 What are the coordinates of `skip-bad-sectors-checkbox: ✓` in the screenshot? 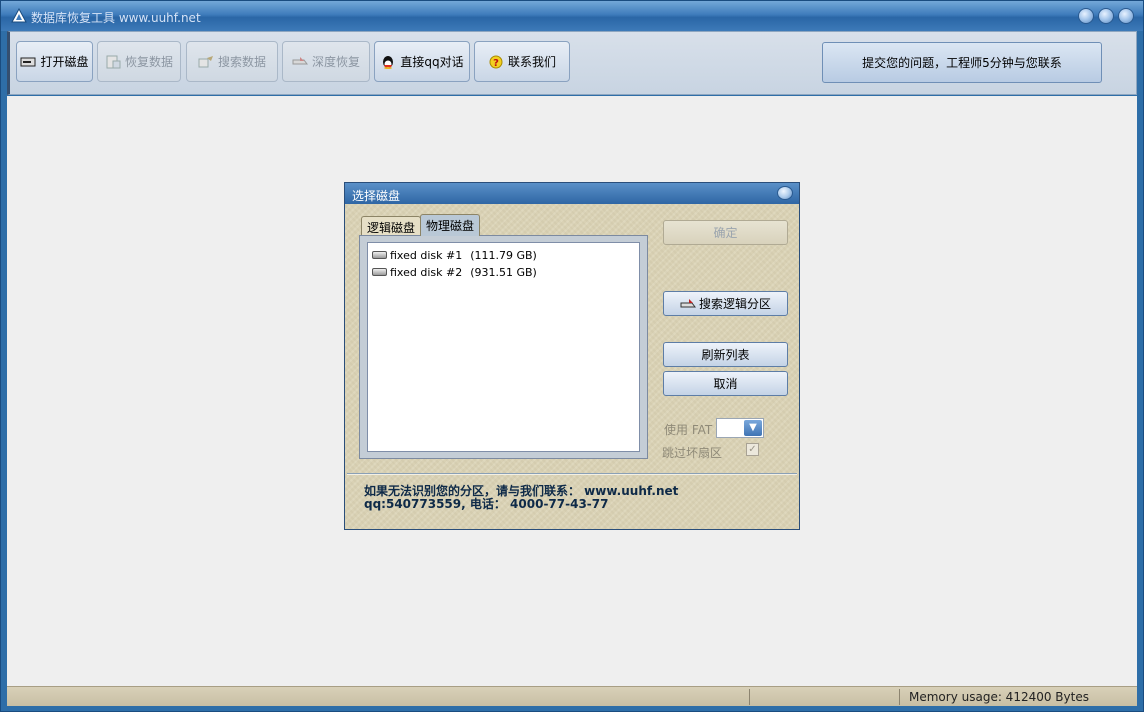 It's located at (752, 449).